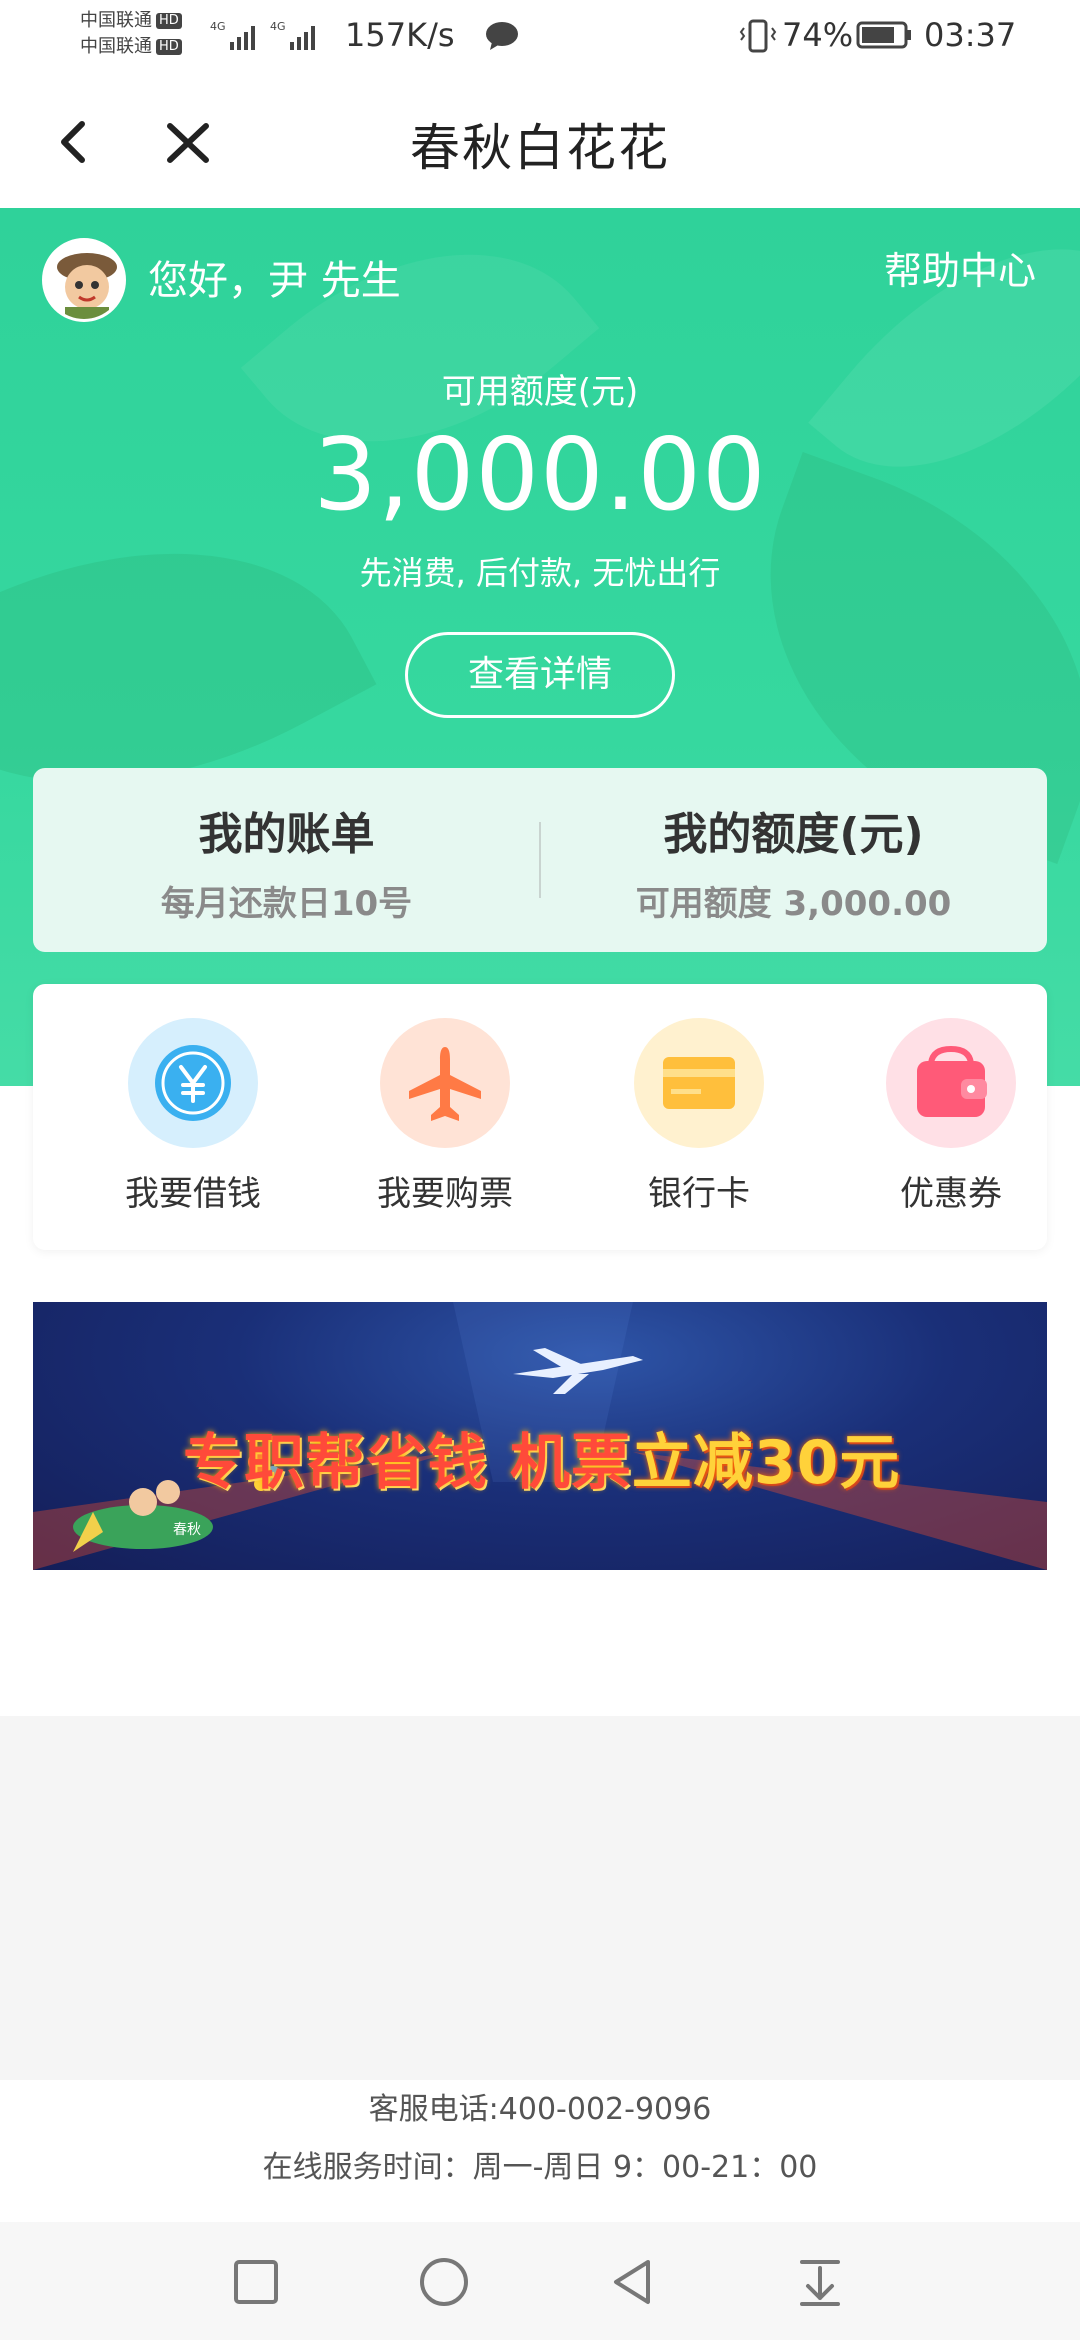 The width and height of the screenshot is (1080, 2340). What do you see at coordinates (758, 38) in the screenshot?
I see `vibrate-icon` at bounding box center [758, 38].